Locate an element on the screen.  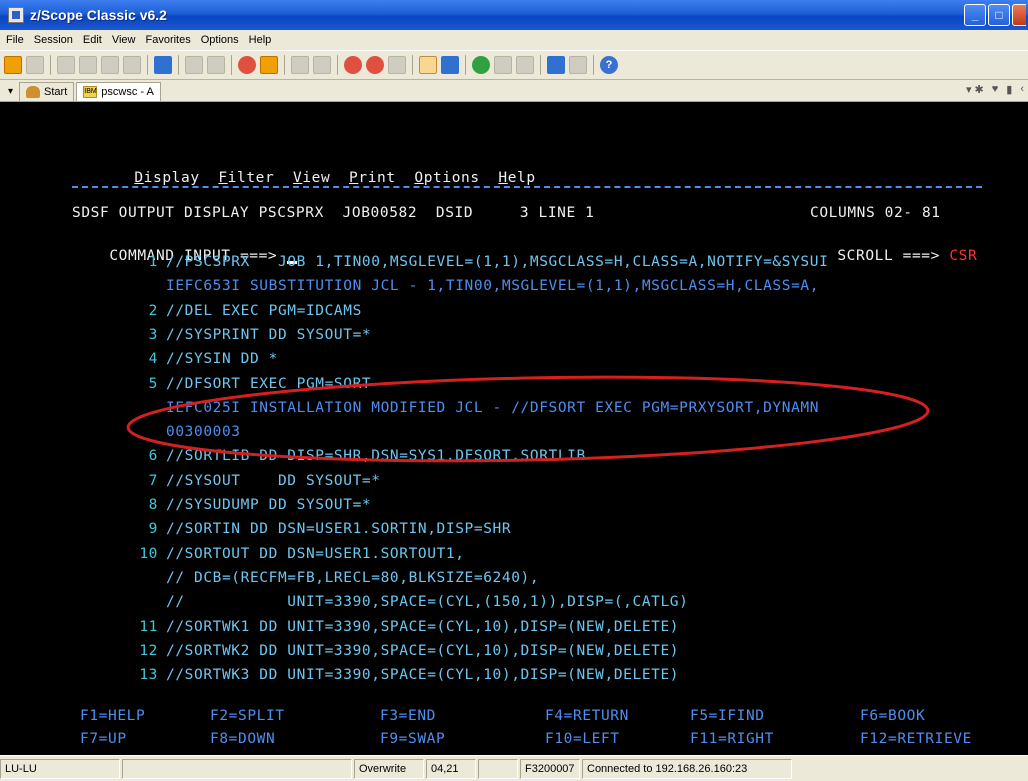
line-text: //SYSOUT DD SYSOUT=* is located at coordinates (273, 480).